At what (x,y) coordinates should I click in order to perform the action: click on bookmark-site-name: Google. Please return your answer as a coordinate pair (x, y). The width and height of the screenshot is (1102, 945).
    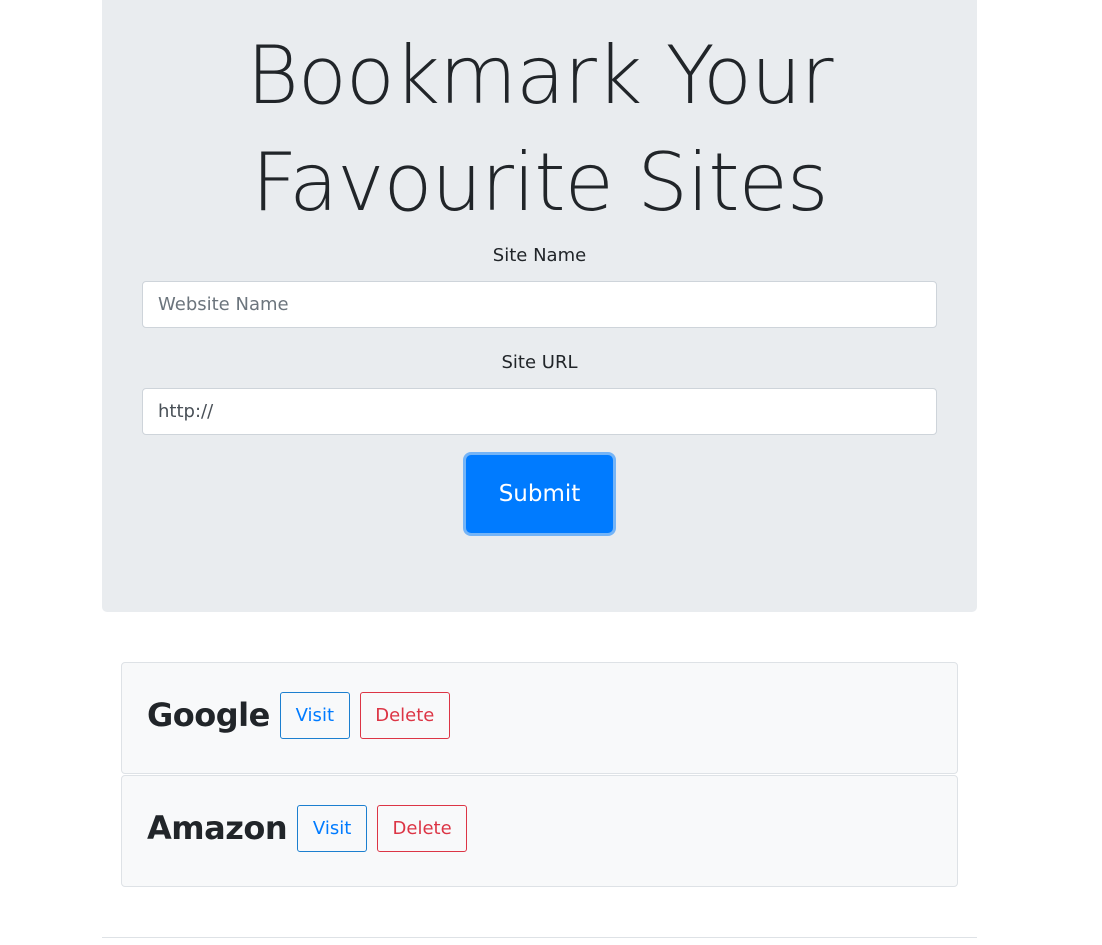
    Looking at the image, I should click on (208, 715).